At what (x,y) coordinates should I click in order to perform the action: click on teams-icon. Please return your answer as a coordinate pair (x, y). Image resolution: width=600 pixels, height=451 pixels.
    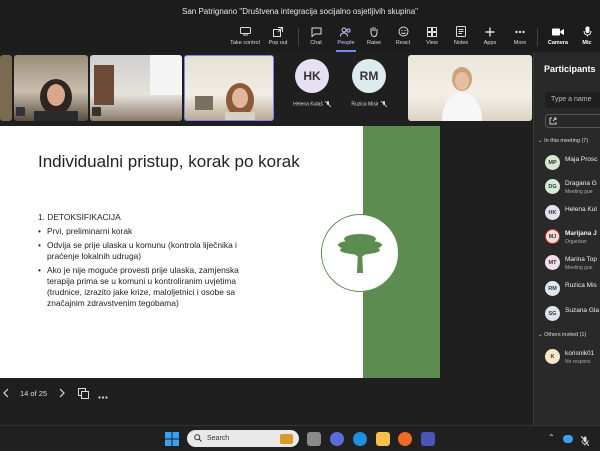
    Looking at the image, I should click on (428, 439).